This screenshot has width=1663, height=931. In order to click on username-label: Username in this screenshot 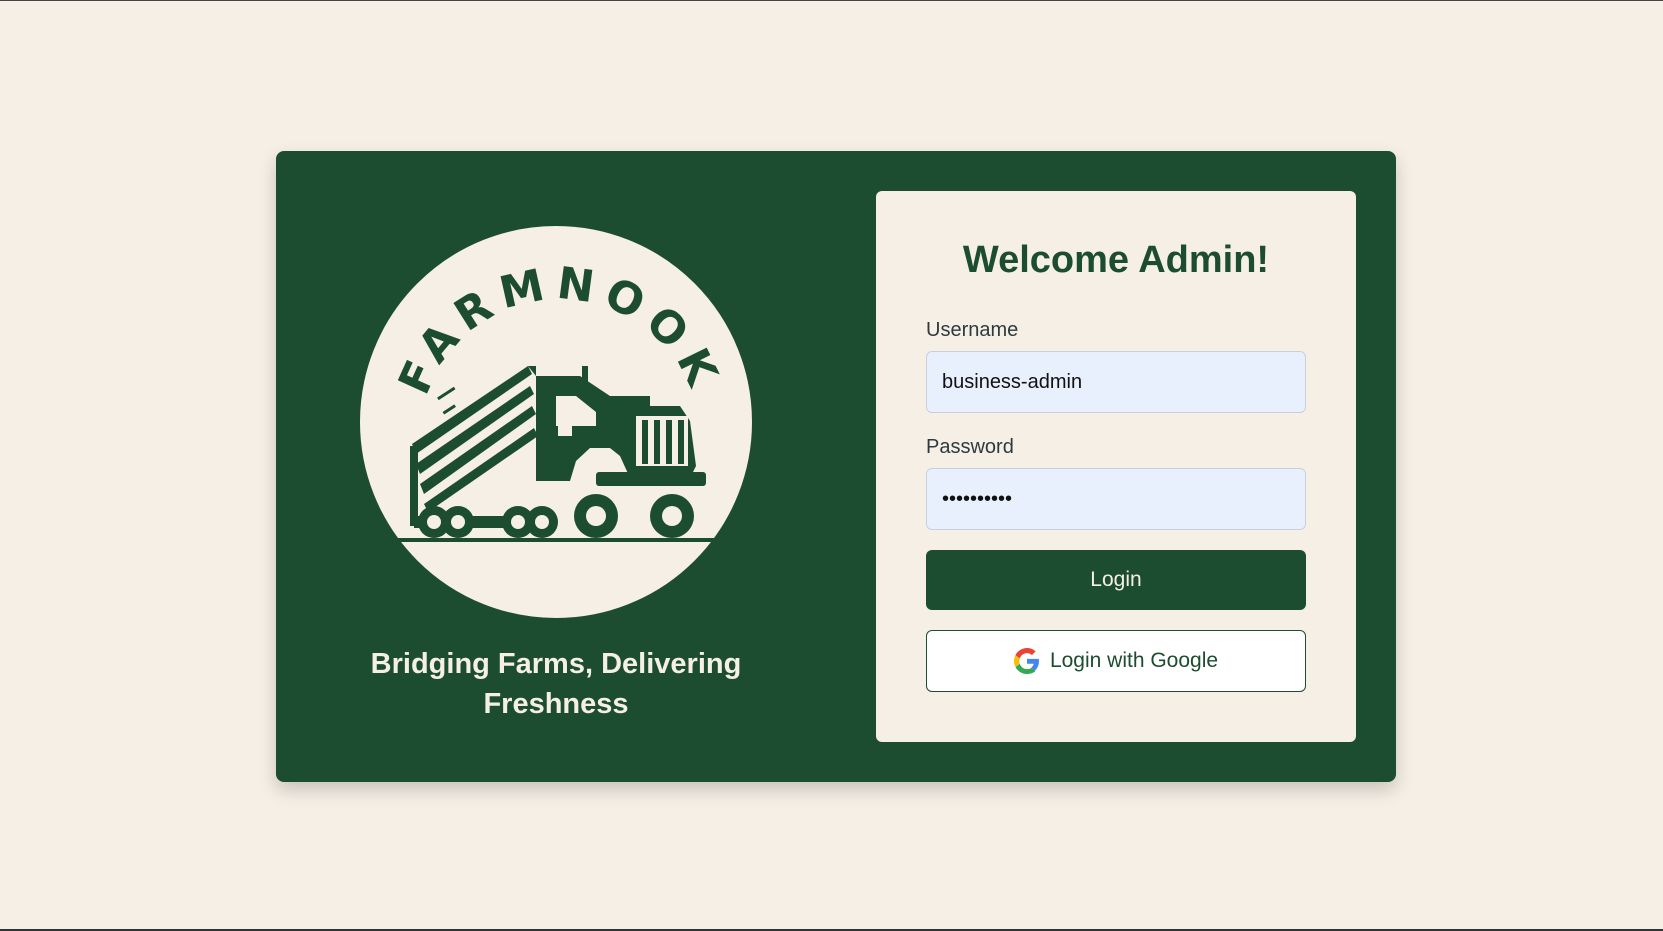, I will do `click(972, 330)`.